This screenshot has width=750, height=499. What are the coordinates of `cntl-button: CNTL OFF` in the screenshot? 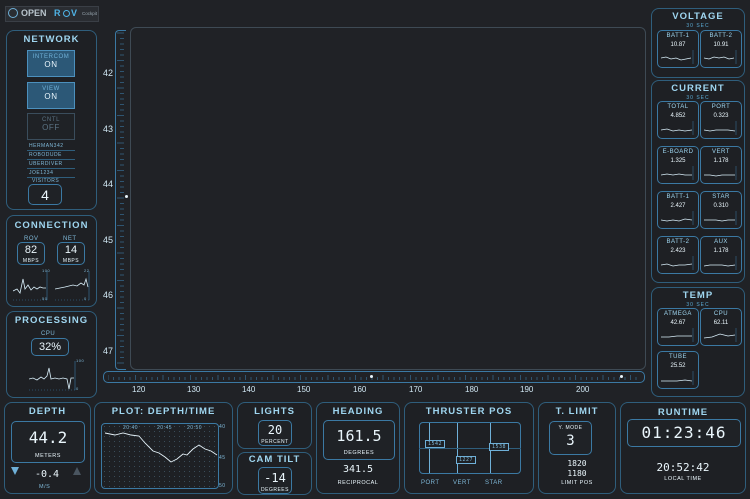 It's located at (51, 126).